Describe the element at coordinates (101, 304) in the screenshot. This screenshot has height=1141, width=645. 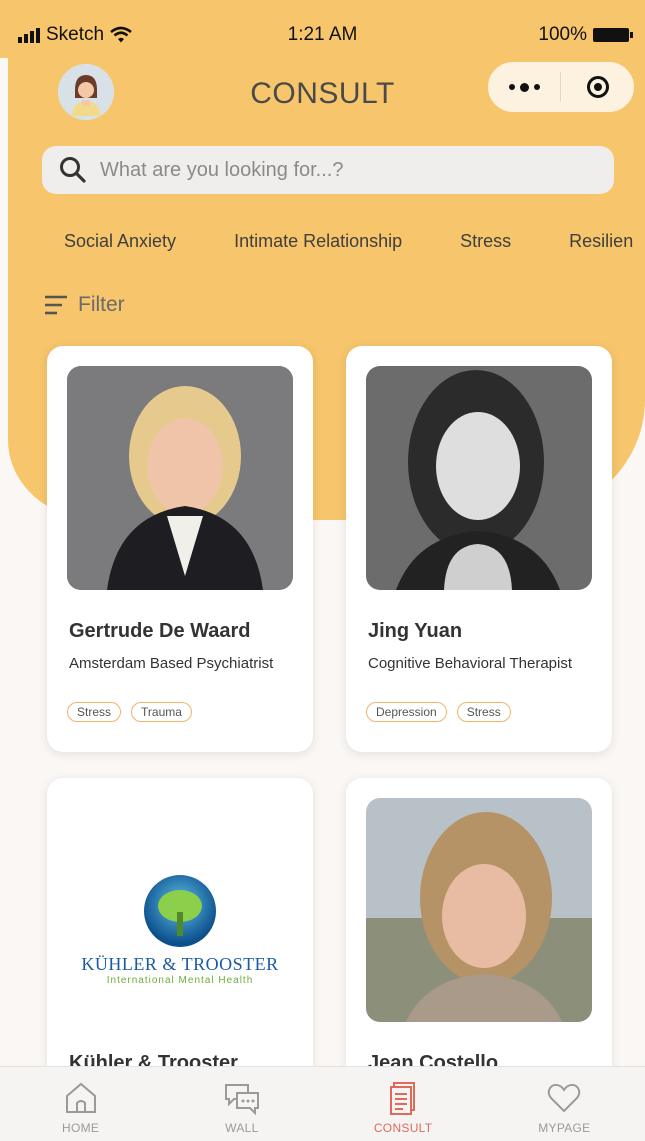
I see `filter-label: Filter` at that location.